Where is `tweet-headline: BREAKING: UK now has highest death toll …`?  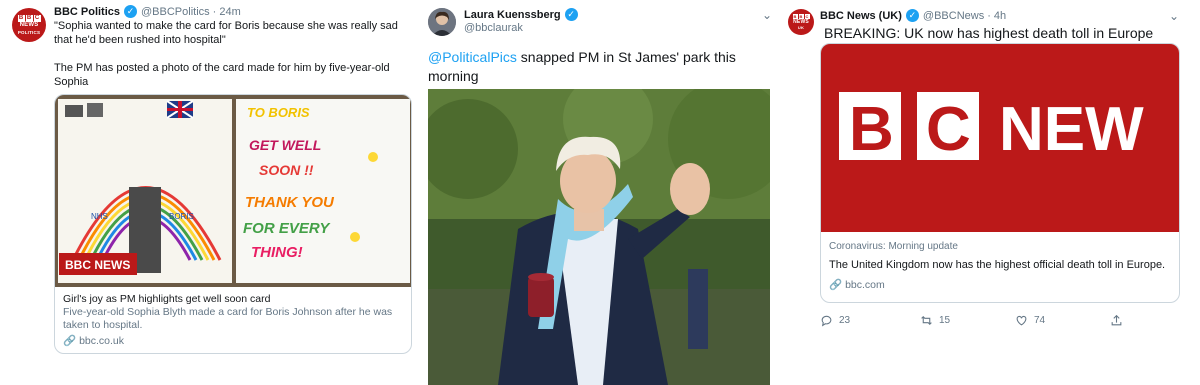
tweet-headline: BREAKING: UK now has highest death toll … is located at coordinates (989, 33).